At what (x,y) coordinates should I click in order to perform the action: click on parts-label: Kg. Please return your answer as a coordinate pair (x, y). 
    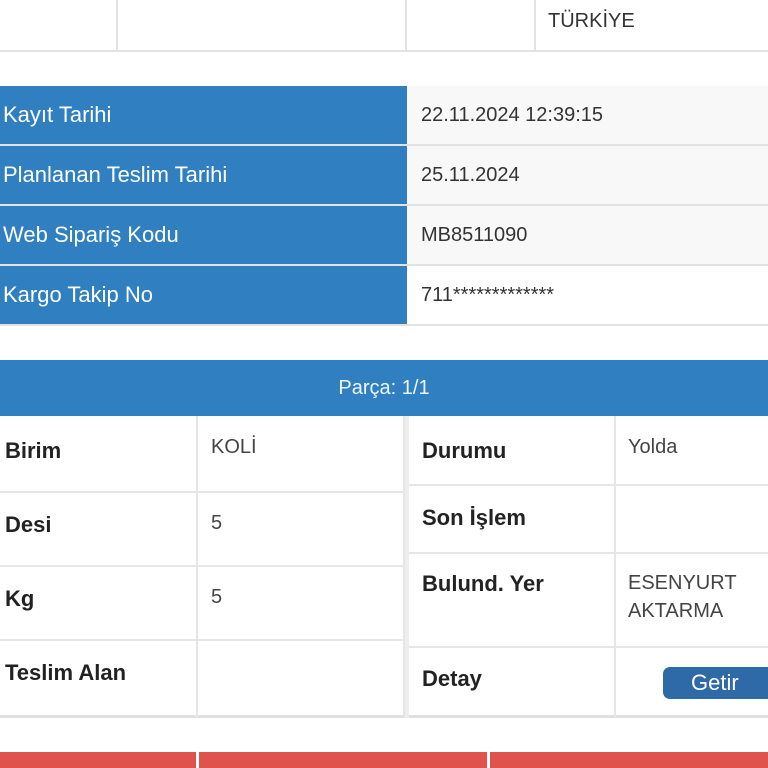
    Looking at the image, I should click on (20, 598).